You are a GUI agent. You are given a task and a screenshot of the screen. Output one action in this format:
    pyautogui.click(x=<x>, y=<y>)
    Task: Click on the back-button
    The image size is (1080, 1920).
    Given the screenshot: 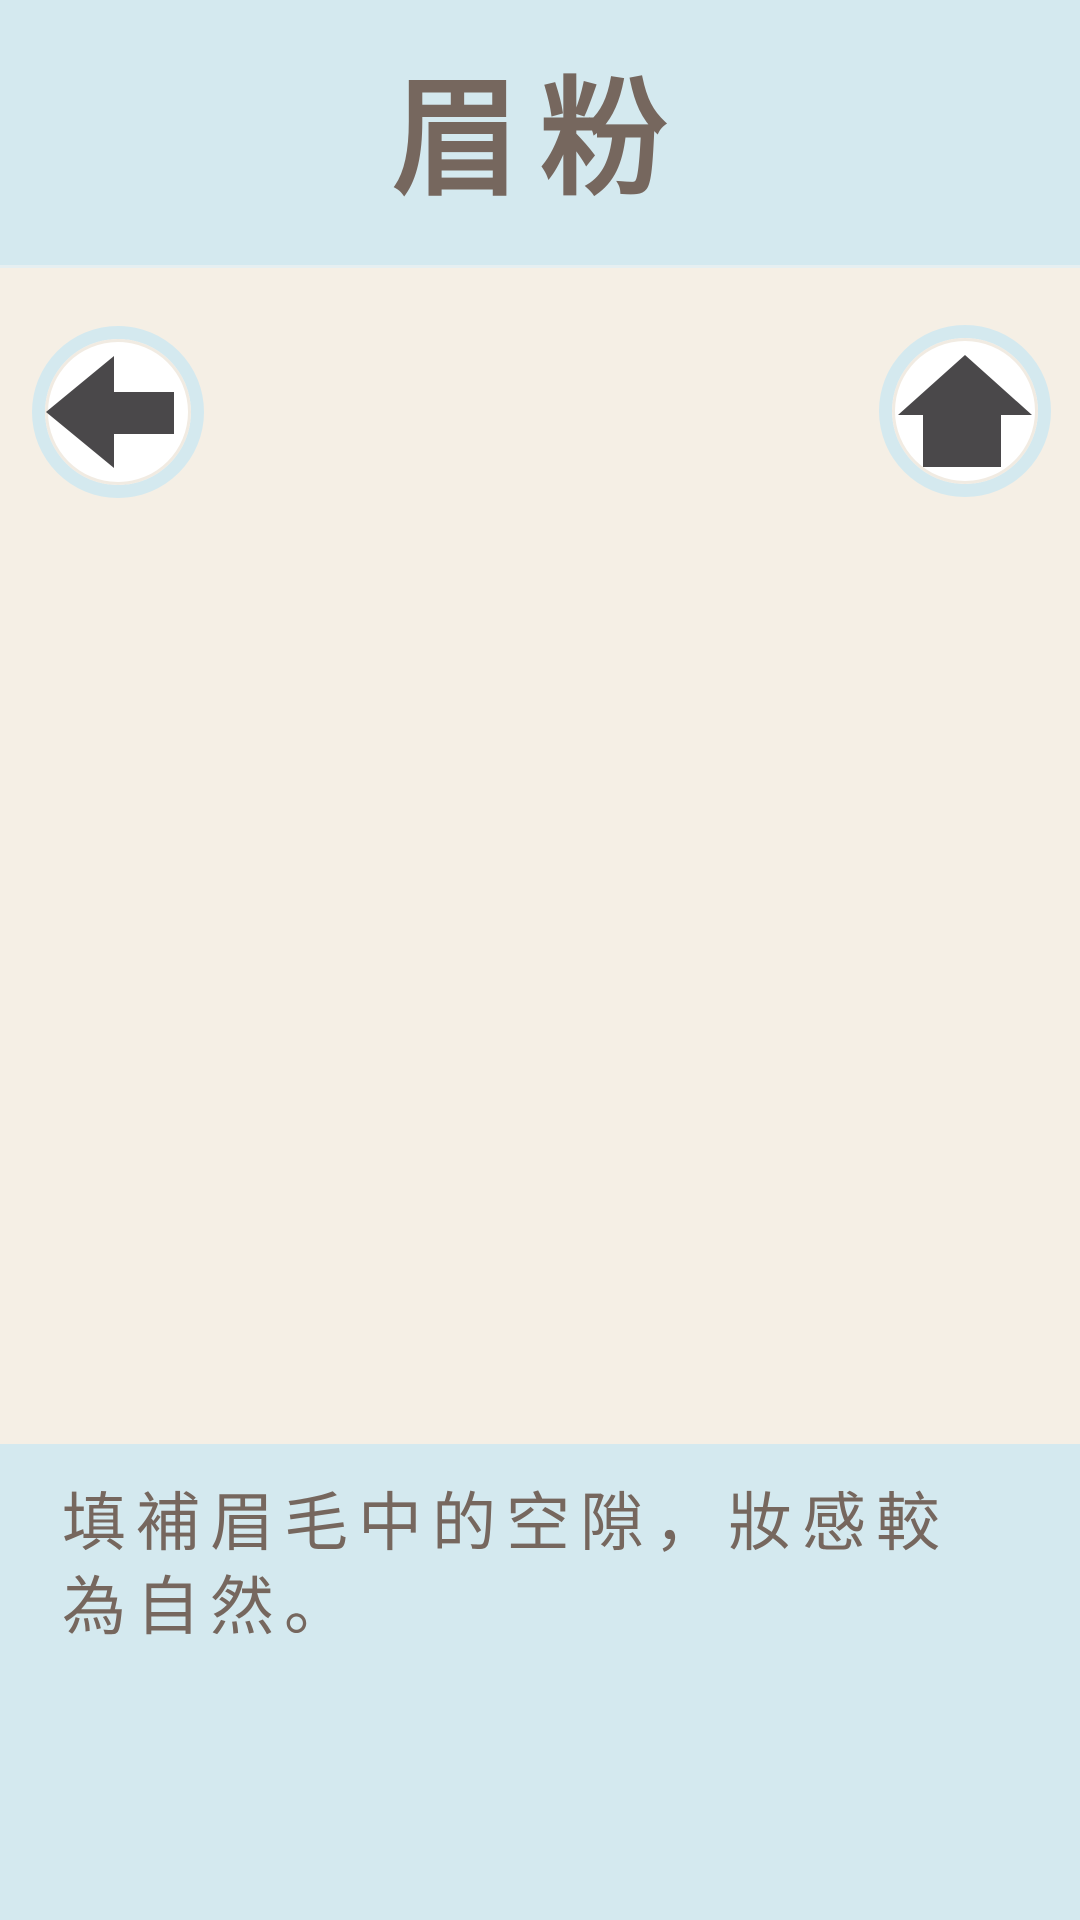 What is the action you would take?
    pyautogui.click(x=118, y=412)
    